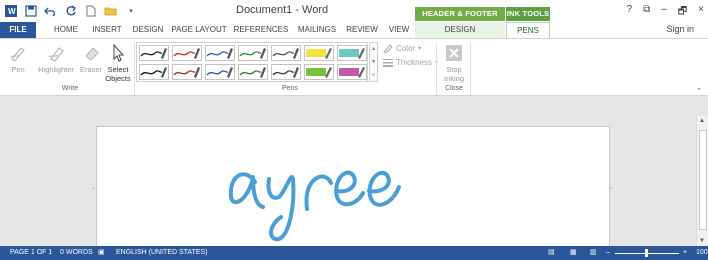  What do you see at coordinates (261, 30) in the screenshot?
I see `tab-references: REFERENCES` at bounding box center [261, 30].